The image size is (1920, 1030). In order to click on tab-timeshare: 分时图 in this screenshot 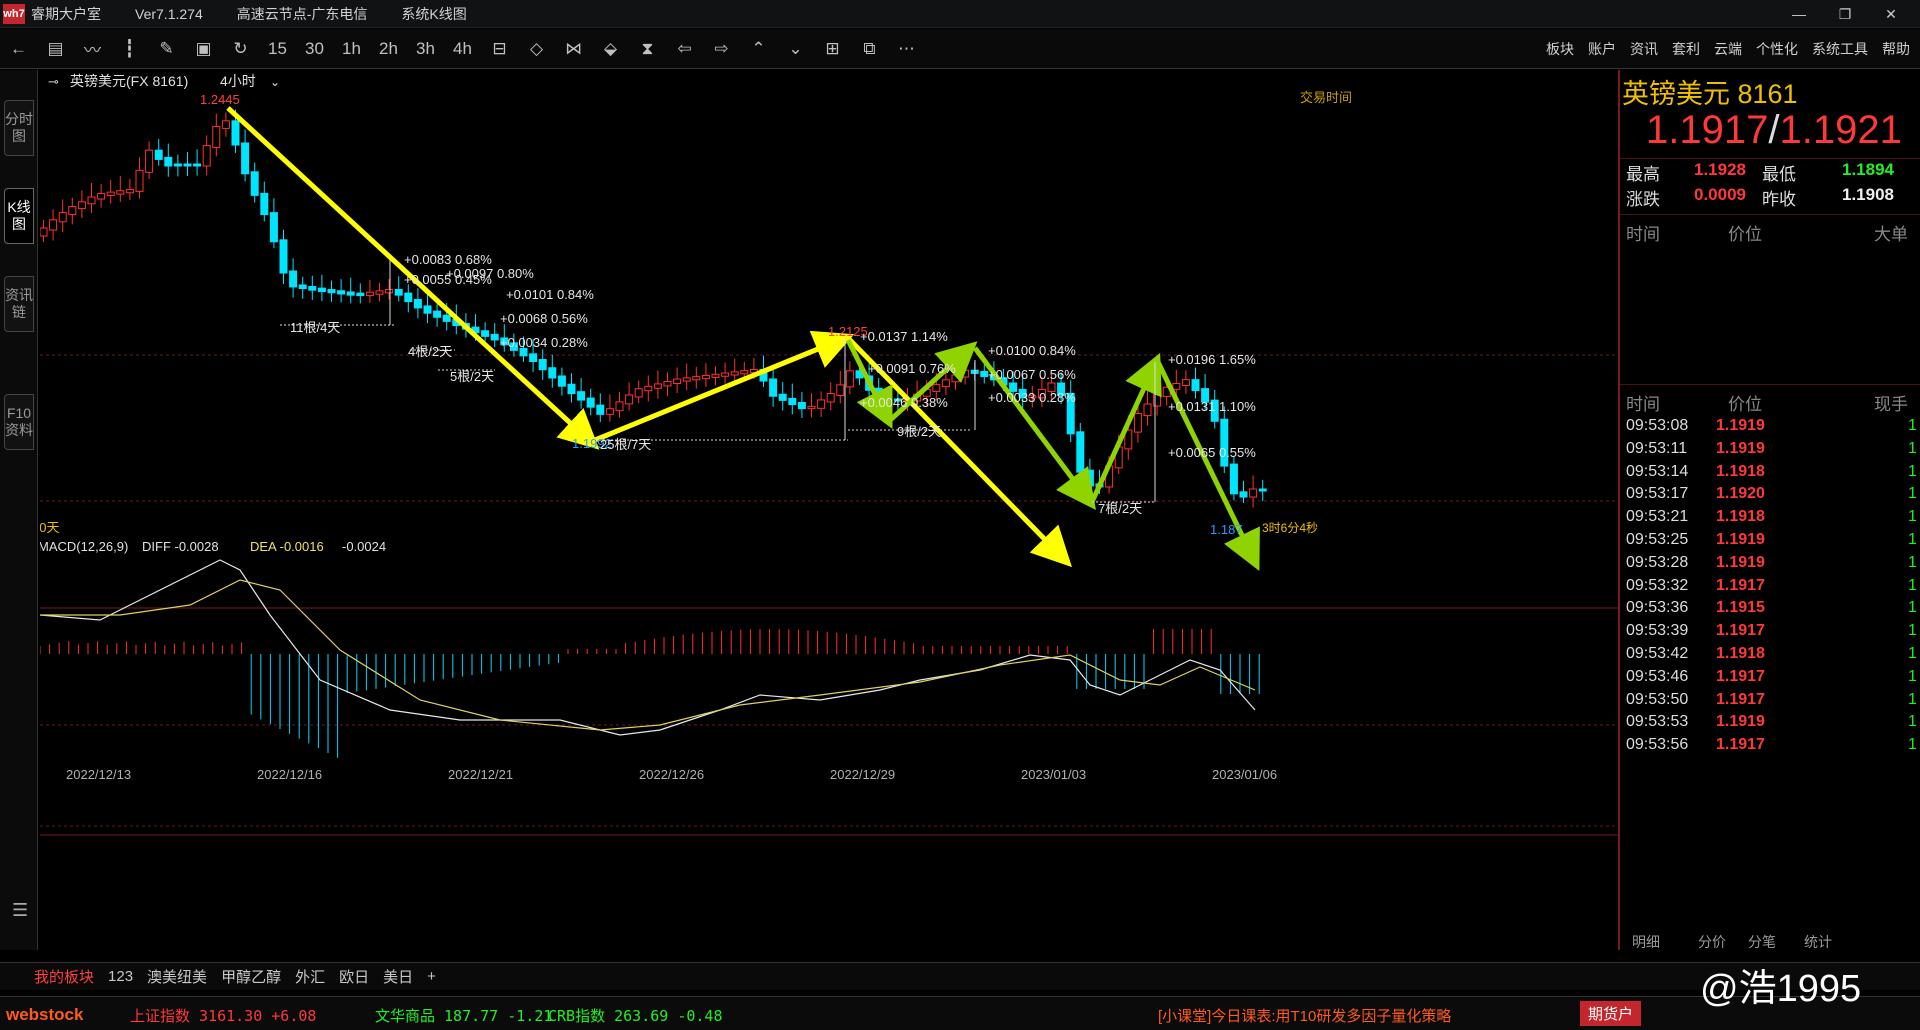, I will do `click(19, 128)`.